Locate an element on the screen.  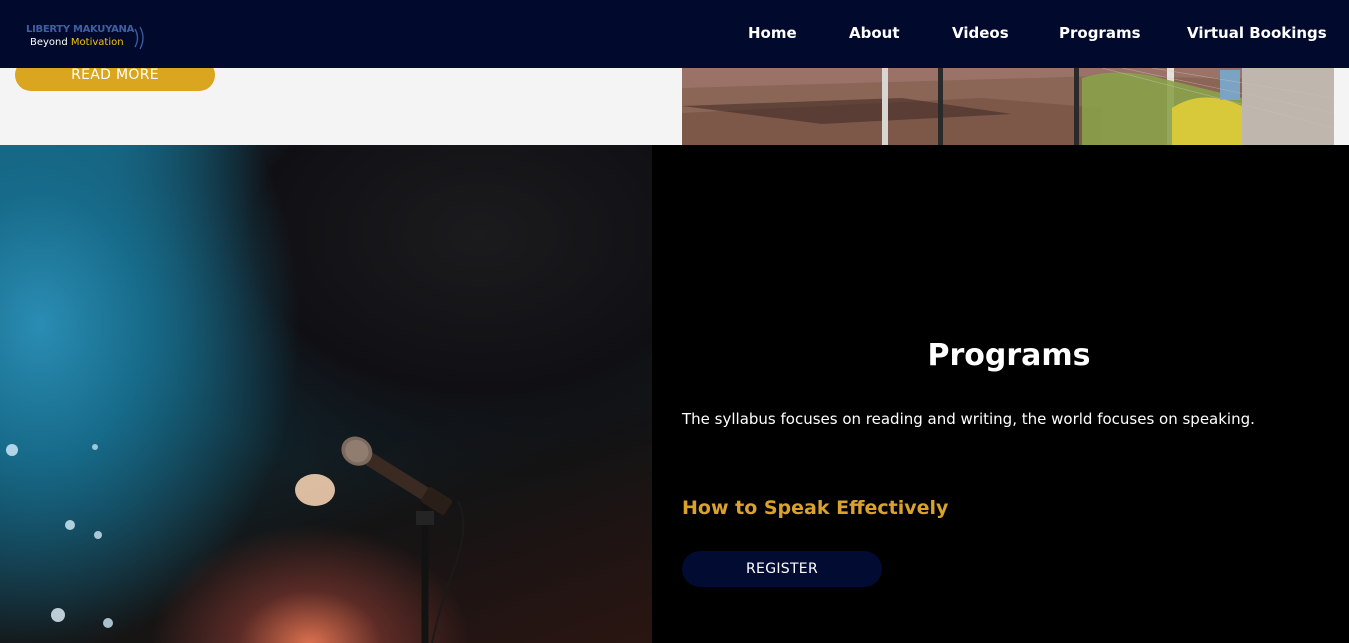
street-photo-art is located at coordinates (1008, 106).